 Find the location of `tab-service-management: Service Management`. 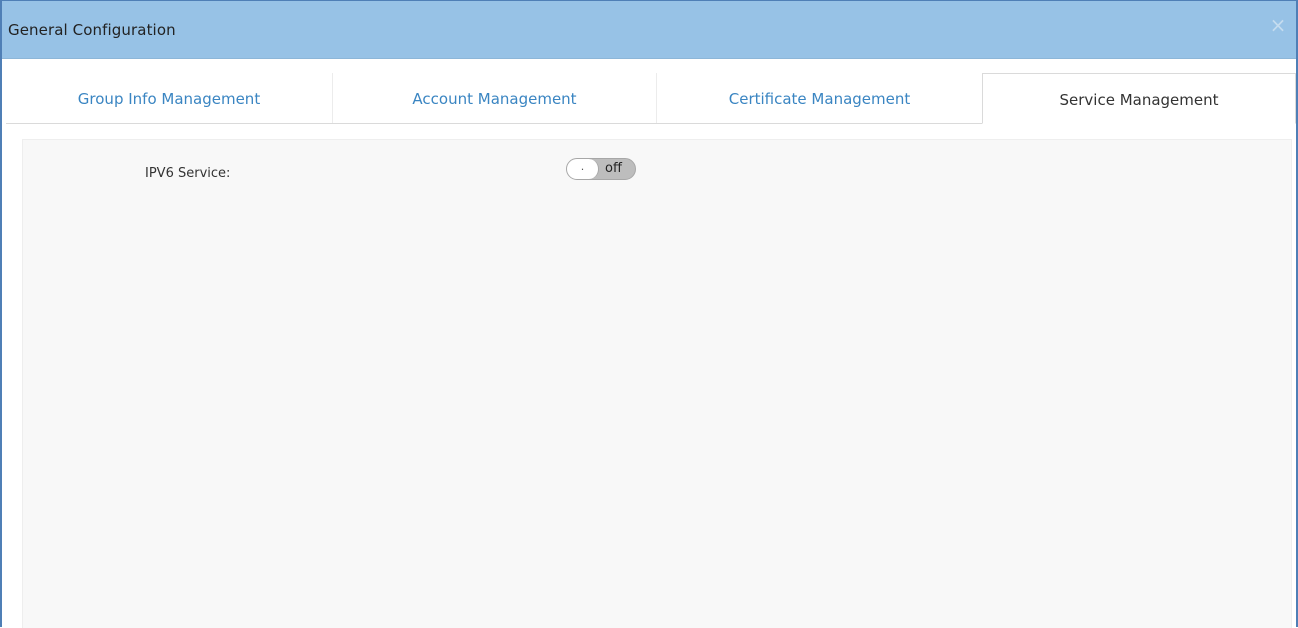

tab-service-management: Service Management is located at coordinates (1139, 98).